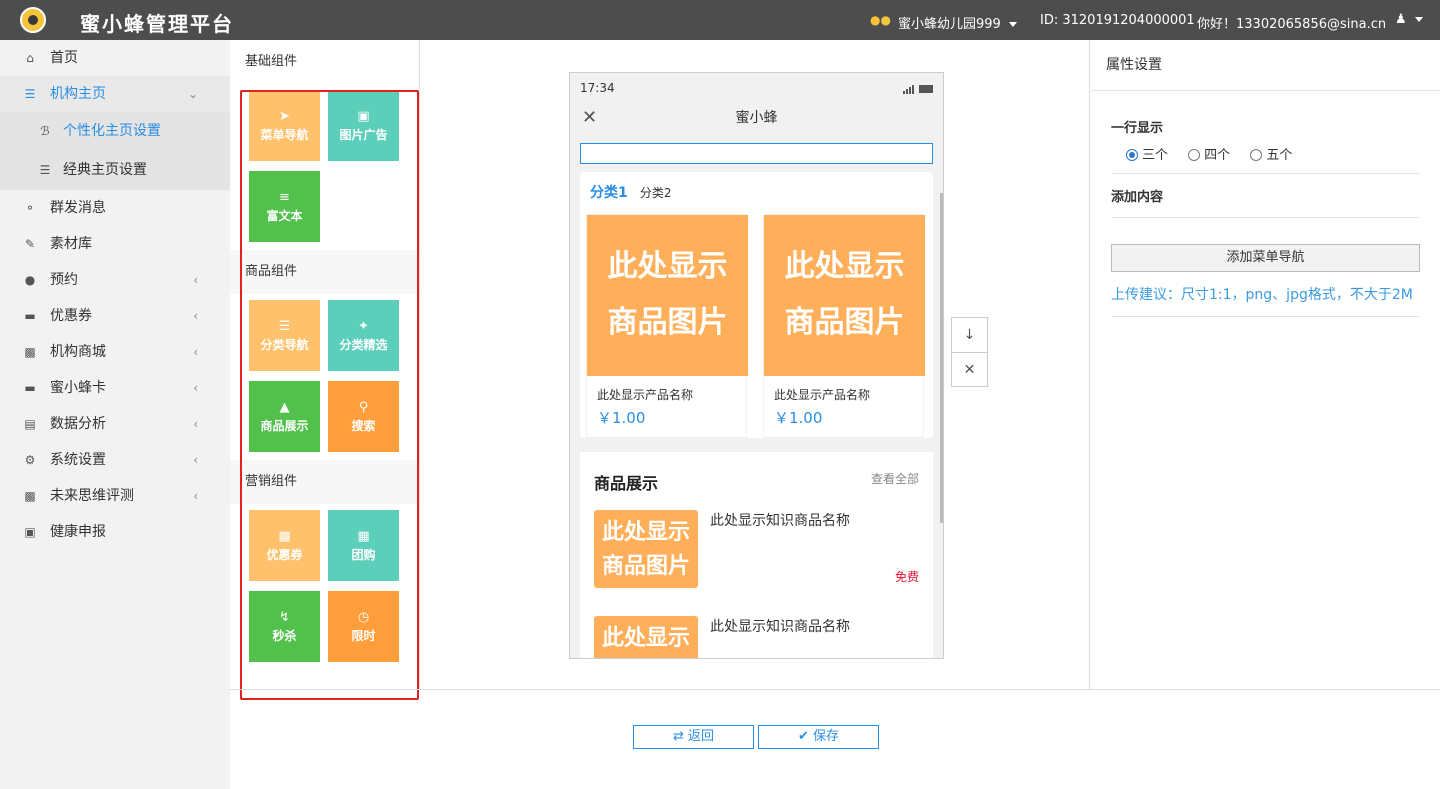  What do you see at coordinates (941, 358) in the screenshot?
I see `phone-scrollbar` at bounding box center [941, 358].